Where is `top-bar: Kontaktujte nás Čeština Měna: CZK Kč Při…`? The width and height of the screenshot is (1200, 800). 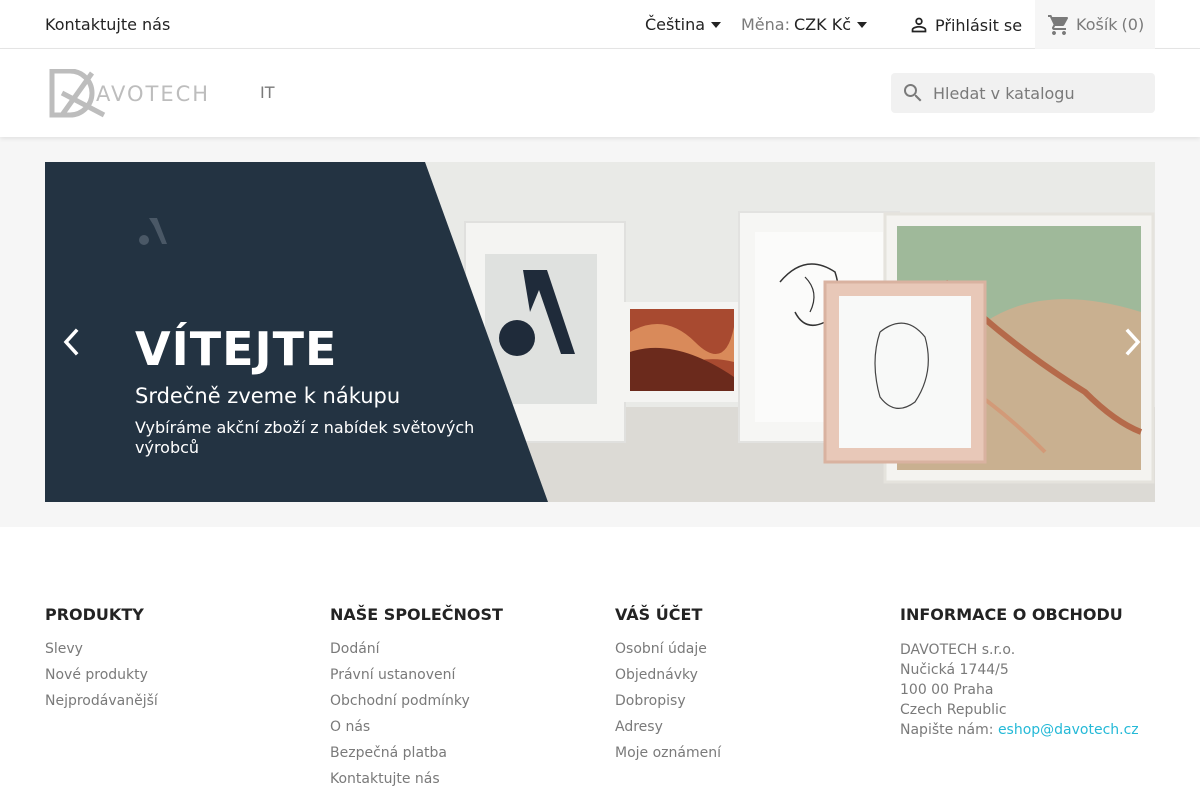 top-bar: Kontaktujte nás Čeština Měna: CZK Kč Při… is located at coordinates (600, 24).